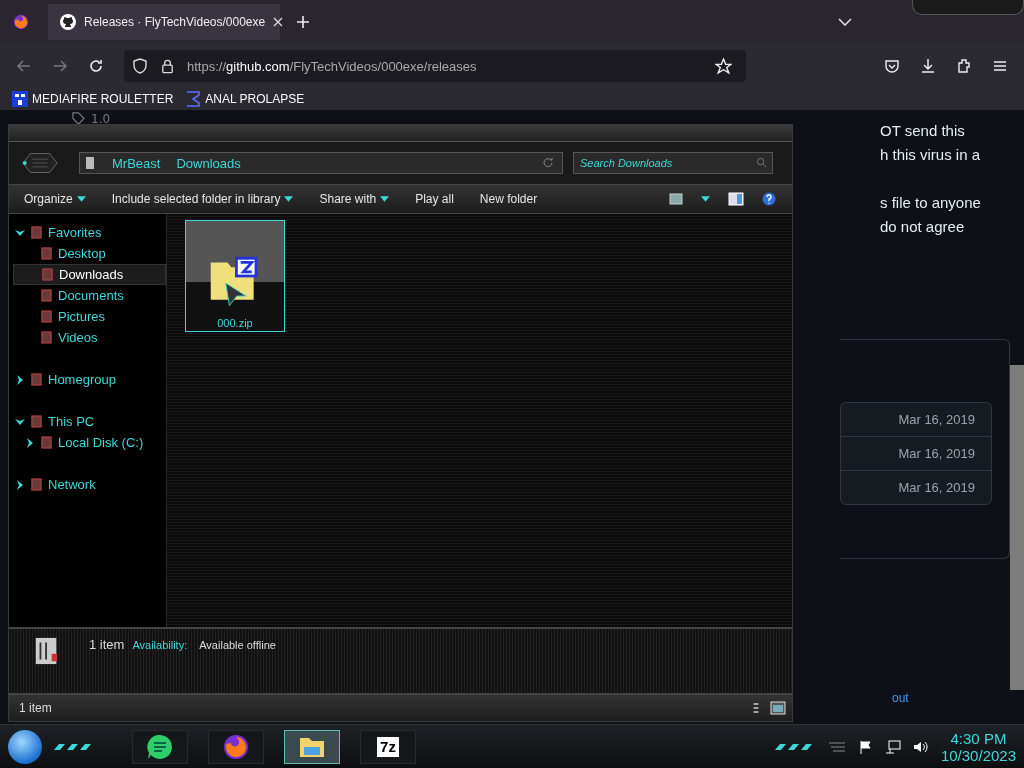 The image size is (1024, 768). What do you see at coordinates (978, 746) in the screenshot?
I see `clock: 4:30 PM 10/30/2023` at bounding box center [978, 746].